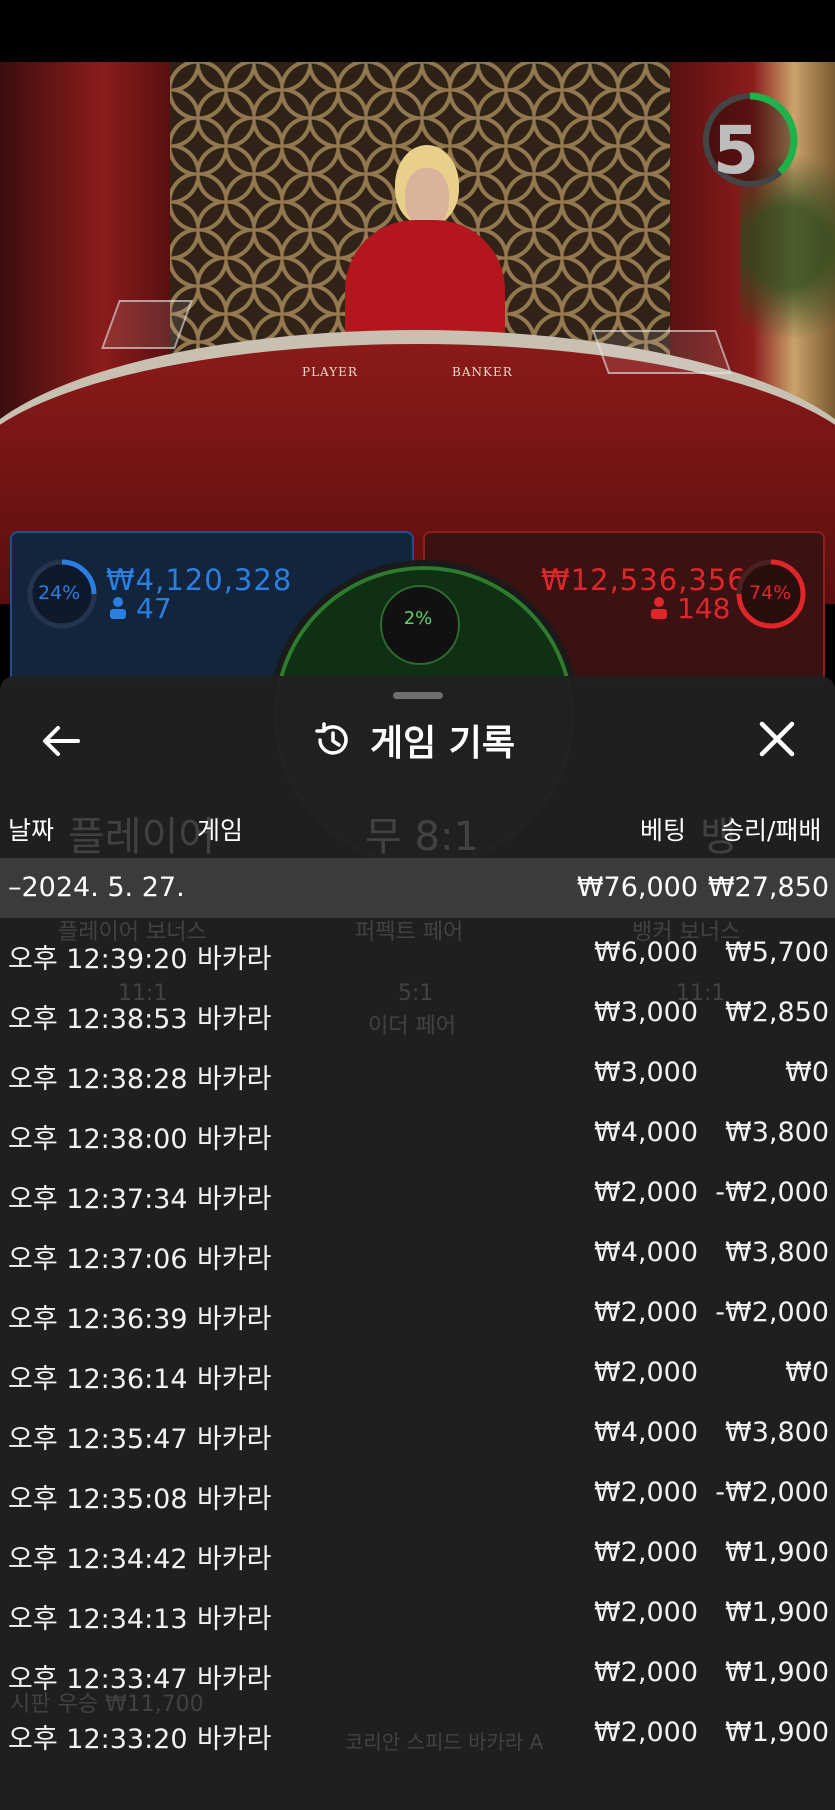  What do you see at coordinates (331, 738) in the screenshot?
I see `history-clock-icon` at bounding box center [331, 738].